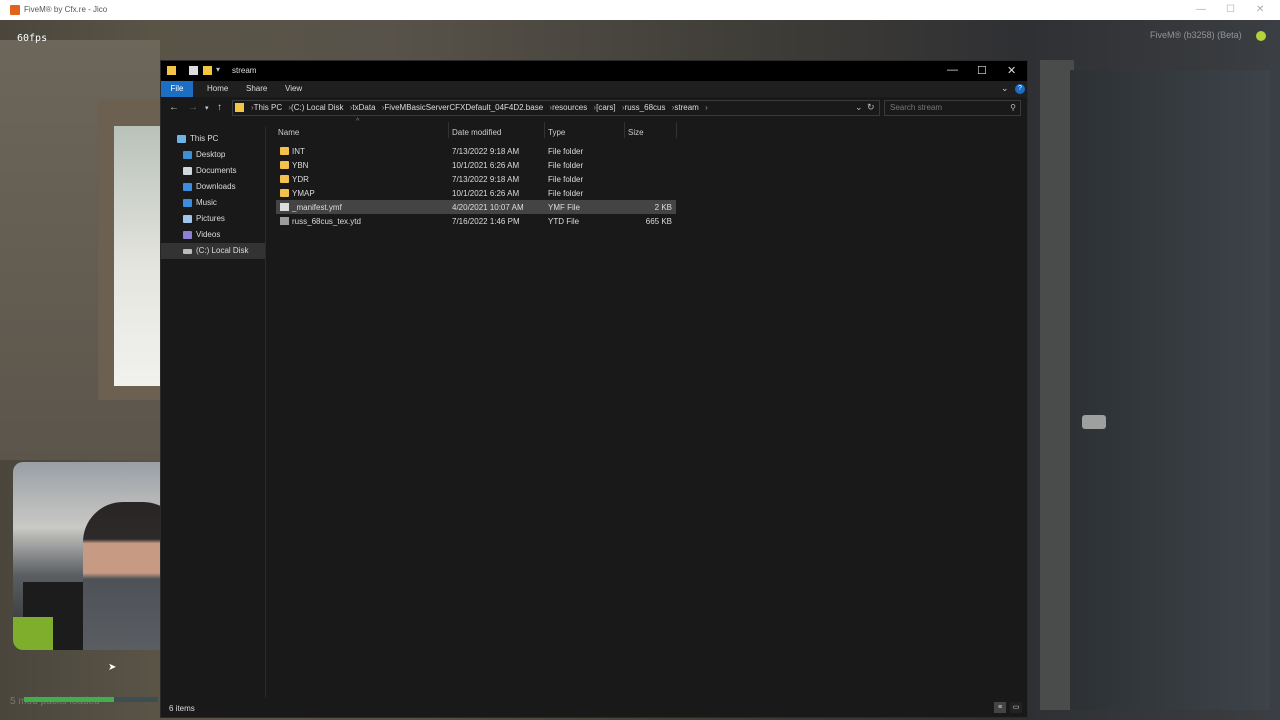 This screenshot has height=720, width=1280. What do you see at coordinates (293, 88) in the screenshot?
I see `tab-view: View` at bounding box center [293, 88].